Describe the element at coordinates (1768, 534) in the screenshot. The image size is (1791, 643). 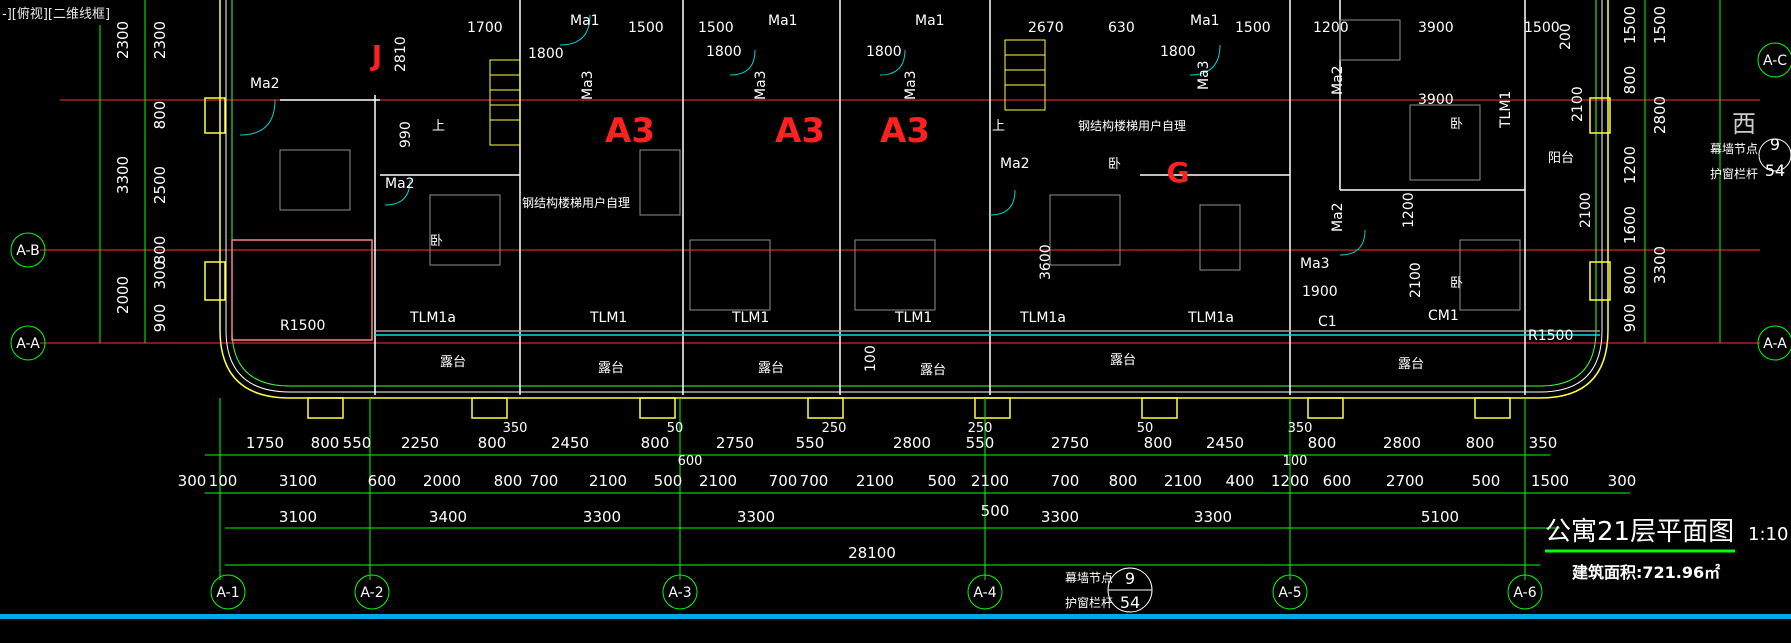
I see `drawing-scale: 1:10` at that location.